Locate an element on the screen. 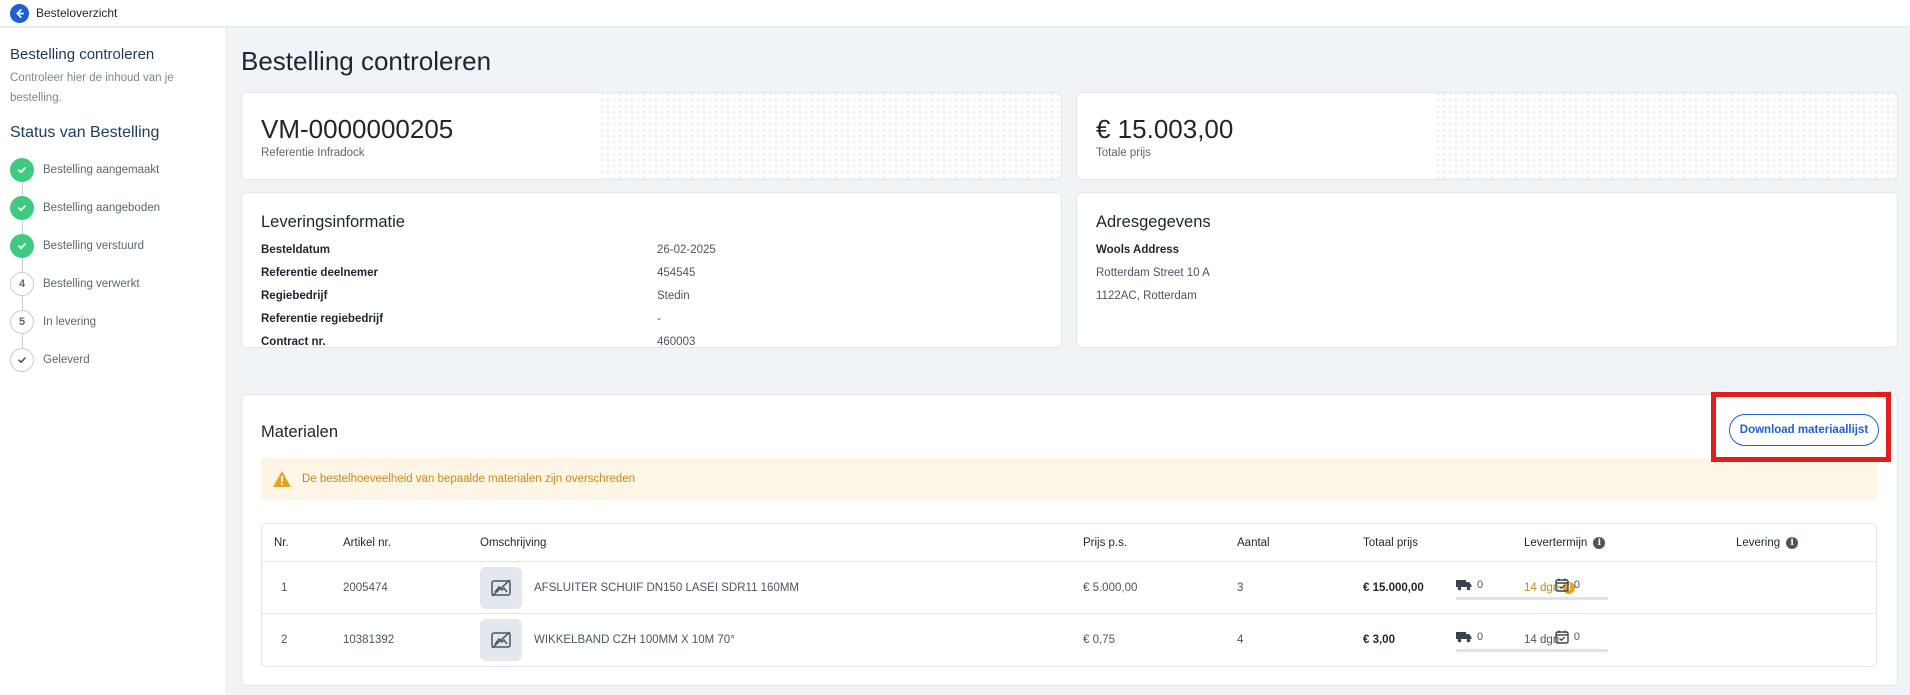 This screenshot has height=695, width=1910. info-row: Contract nr. 460003 is located at coordinates (651, 341).